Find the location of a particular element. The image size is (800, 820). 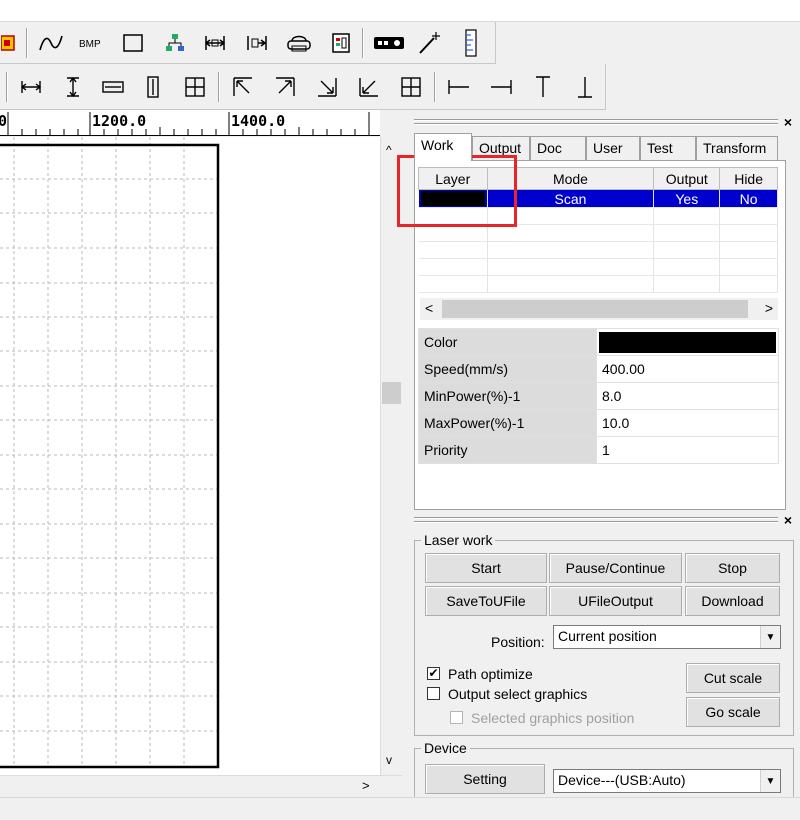

tree-icon is located at coordinates (175, 43).